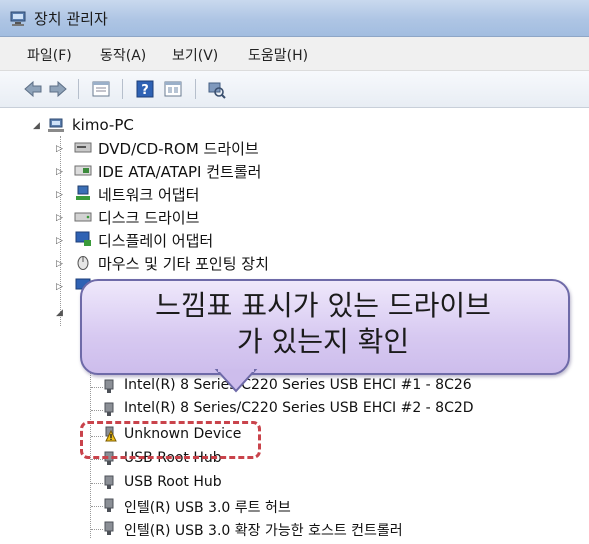 This screenshot has height=544, width=589. Describe the element at coordinates (123, 55) in the screenshot. I see `menu-action: 동작(A)` at that location.